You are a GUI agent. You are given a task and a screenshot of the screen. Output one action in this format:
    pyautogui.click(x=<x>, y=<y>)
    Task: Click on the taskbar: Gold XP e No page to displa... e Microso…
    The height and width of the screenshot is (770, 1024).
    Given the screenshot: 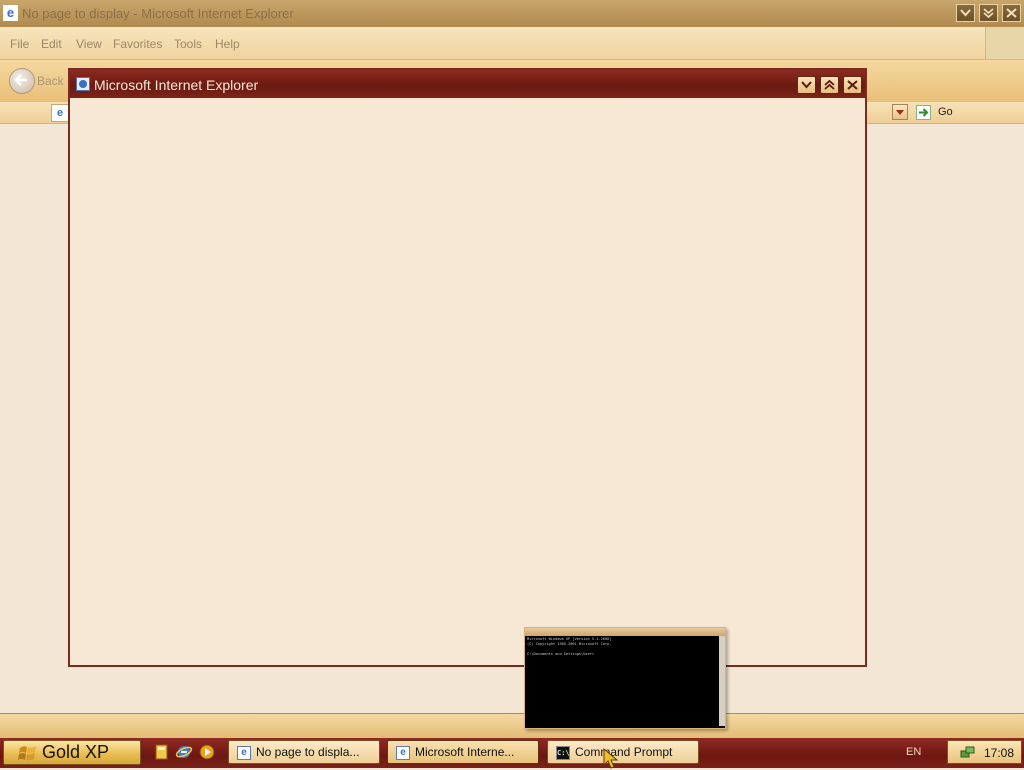 What is the action you would take?
    pyautogui.click(x=512, y=753)
    